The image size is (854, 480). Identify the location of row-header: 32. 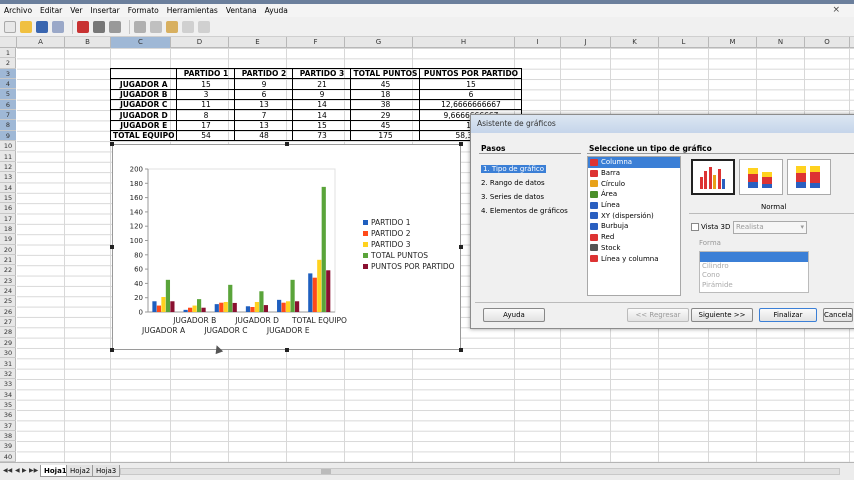
(8, 374).